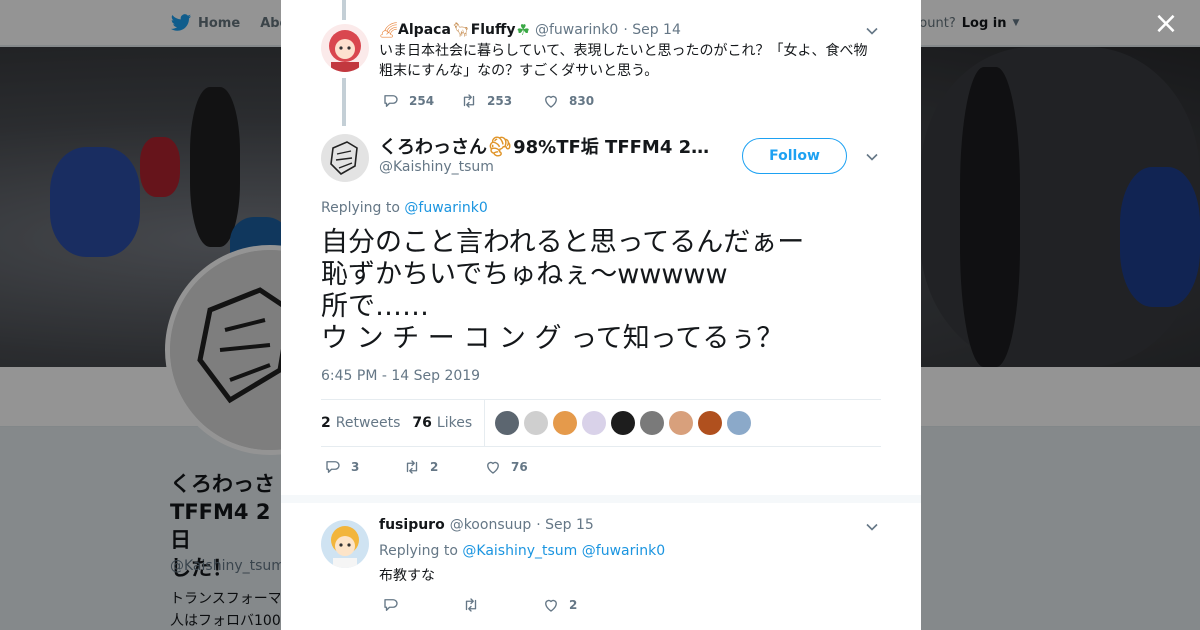  Describe the element at coordinates (523, 30) in the screenshot. I see `clover-emoji-icon: ☘` at that location.